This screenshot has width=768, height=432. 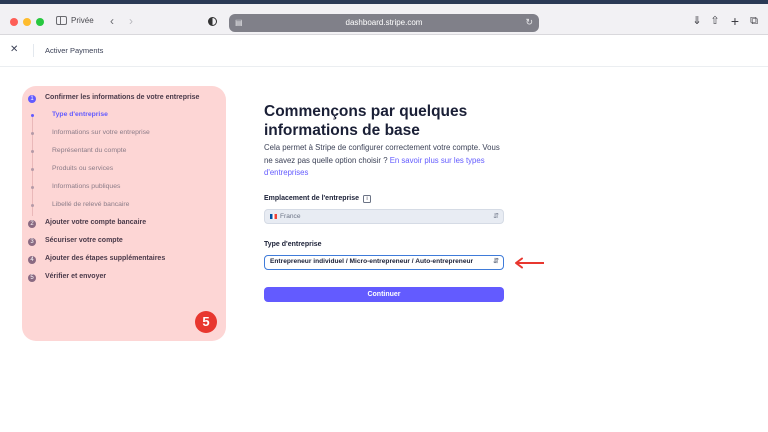 What do you see at coordinates (14, 22) in the screenshot?
I see `close-window-button` at bounding box center [14, 22].